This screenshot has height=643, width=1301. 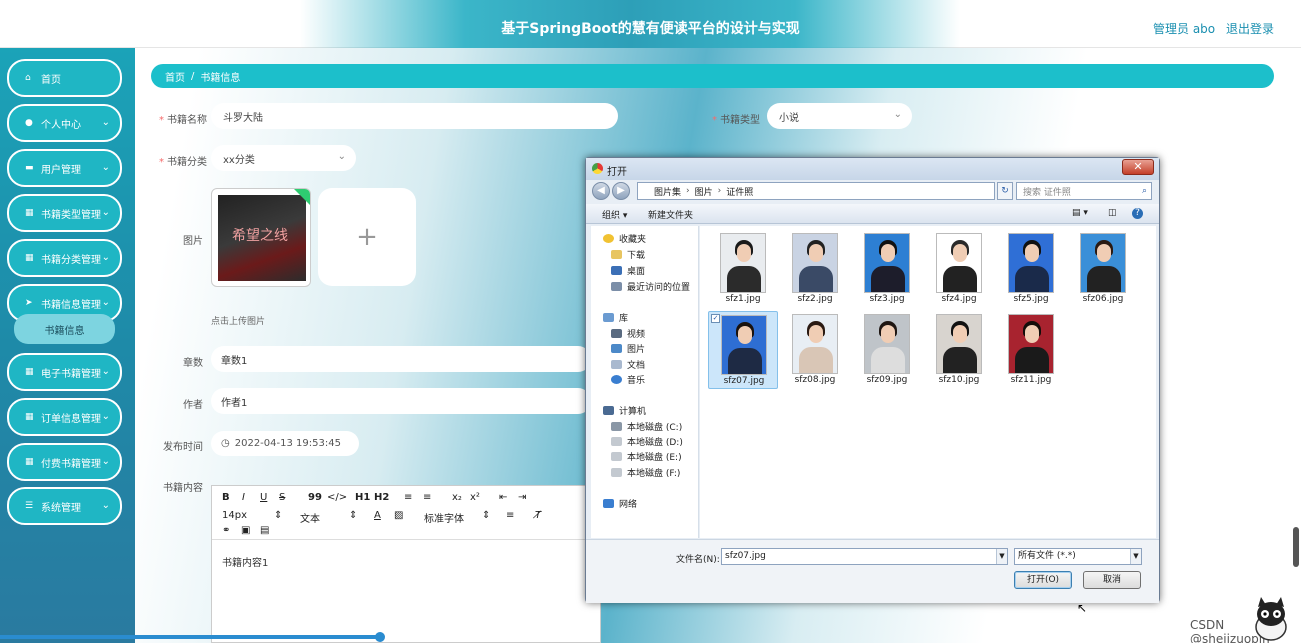 What do you see at coordinates (538, 515) in the screenshot?
I see `clear-format-icon: T̸` at bounding box center [538, 515].